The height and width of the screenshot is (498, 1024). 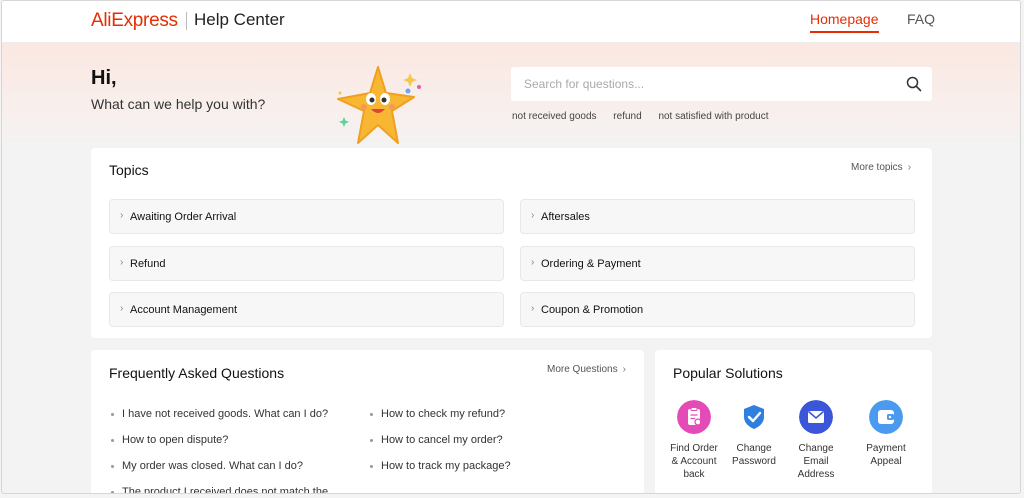 I want to click on chip-refund: refund, so click(x=627, y=116).